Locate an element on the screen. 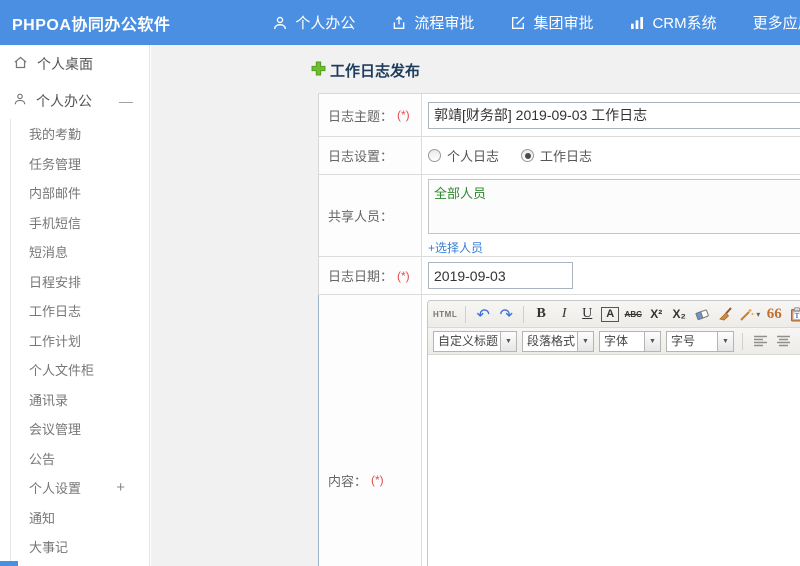 This screenshot has height=566, width=800. heading-dropdown: 自定义标题 ▼ is located at coordinates (475, 341).